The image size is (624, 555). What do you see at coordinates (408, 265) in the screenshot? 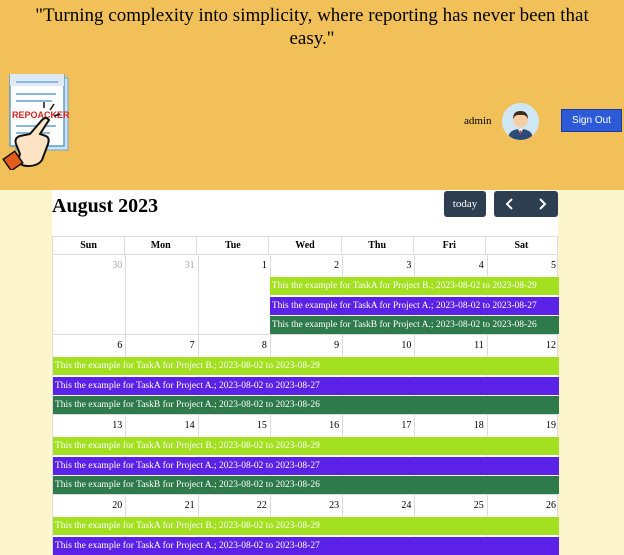
I see `day-number: 3` at bounding box center [408, 265].